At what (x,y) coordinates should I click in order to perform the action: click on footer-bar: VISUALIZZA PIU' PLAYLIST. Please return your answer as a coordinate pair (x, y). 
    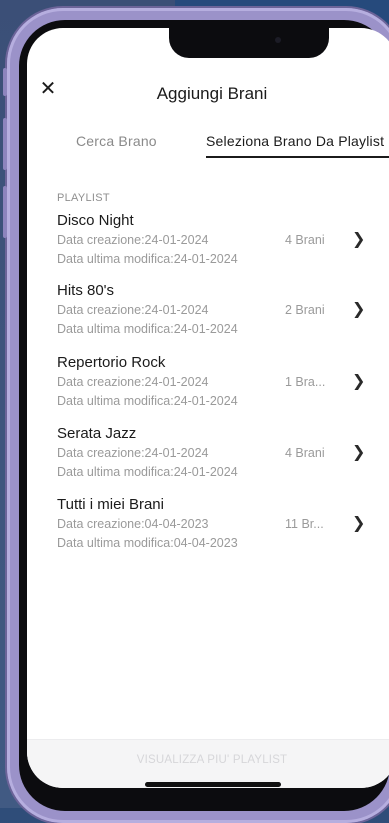
    Looking at the image, I should click on (208, 763).